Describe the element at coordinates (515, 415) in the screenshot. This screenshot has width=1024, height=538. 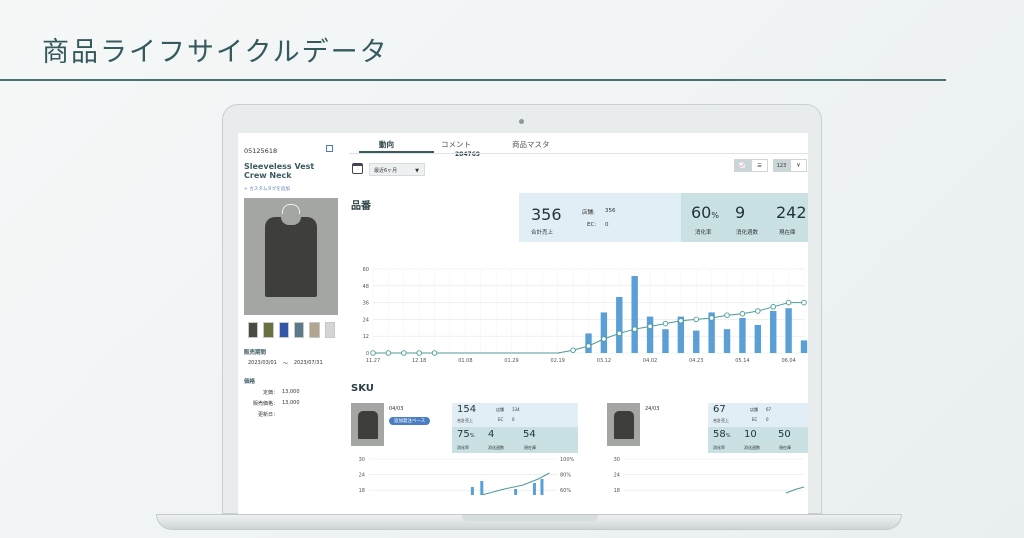
I see `sku-1-sales-panel: 154 合計売上 店舗 134 EC 0` at that location.